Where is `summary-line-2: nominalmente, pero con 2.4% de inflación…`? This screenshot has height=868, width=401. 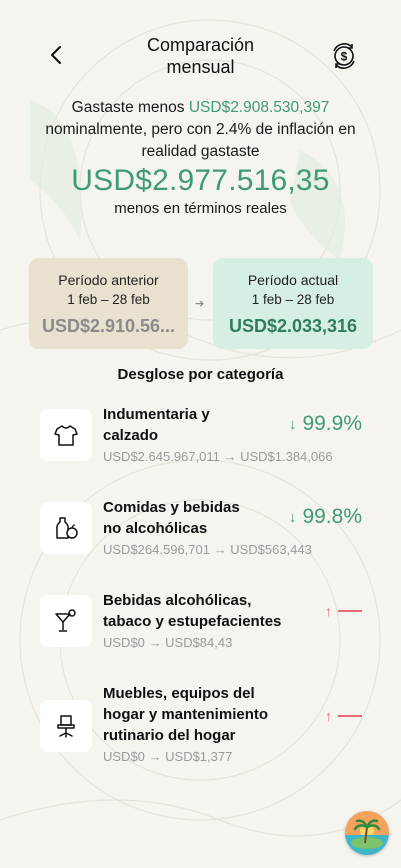 summary-line-2: nominalmente, pero con 2.4% de inflación… is located at coordinates (200, 129).